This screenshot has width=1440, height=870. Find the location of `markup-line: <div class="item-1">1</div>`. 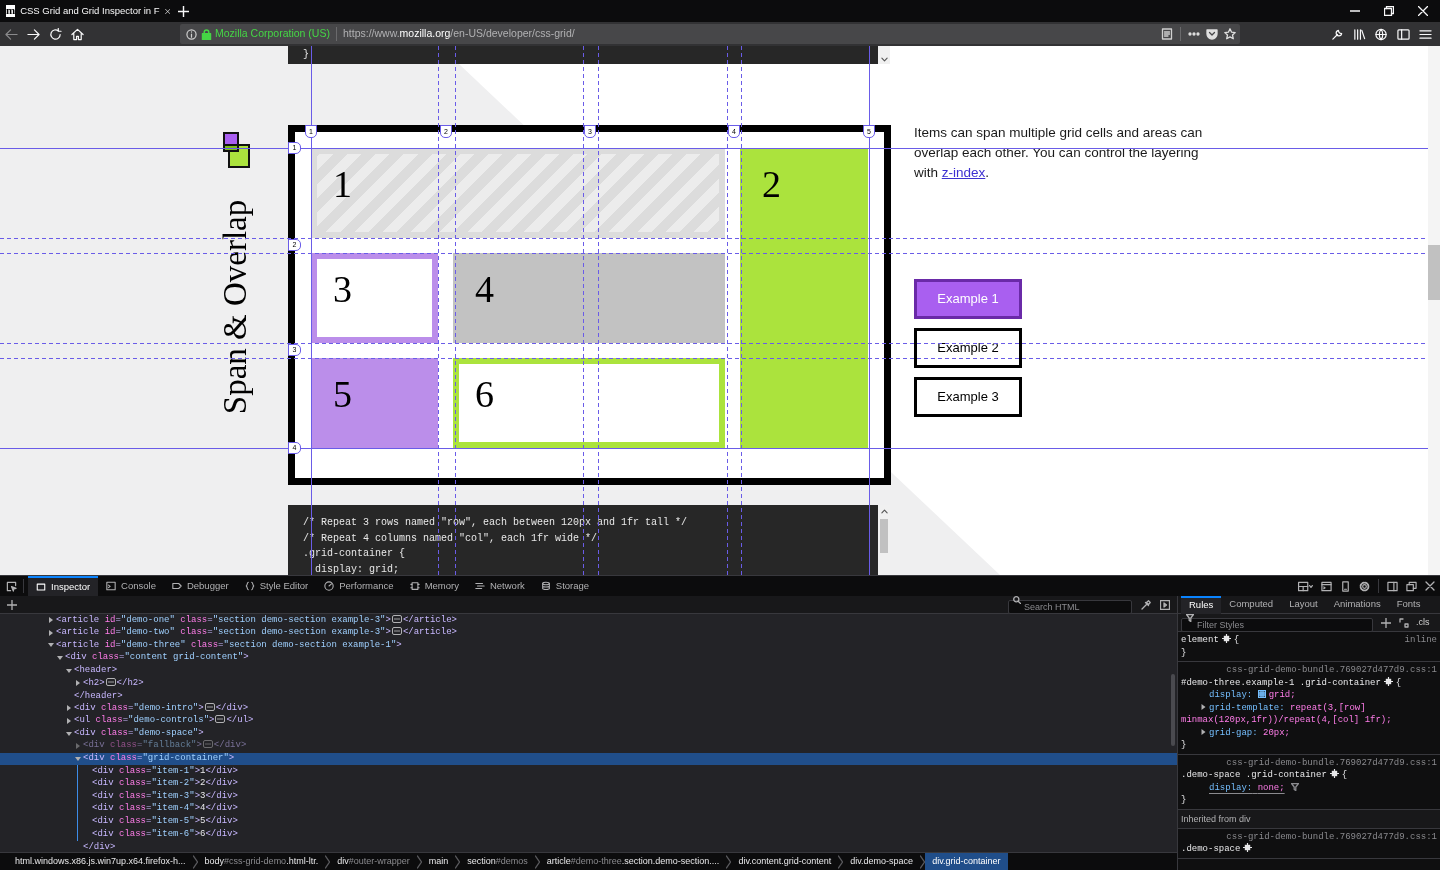

markup-line: <div class="item-1">1</div> is located at coordinates (588, 771).